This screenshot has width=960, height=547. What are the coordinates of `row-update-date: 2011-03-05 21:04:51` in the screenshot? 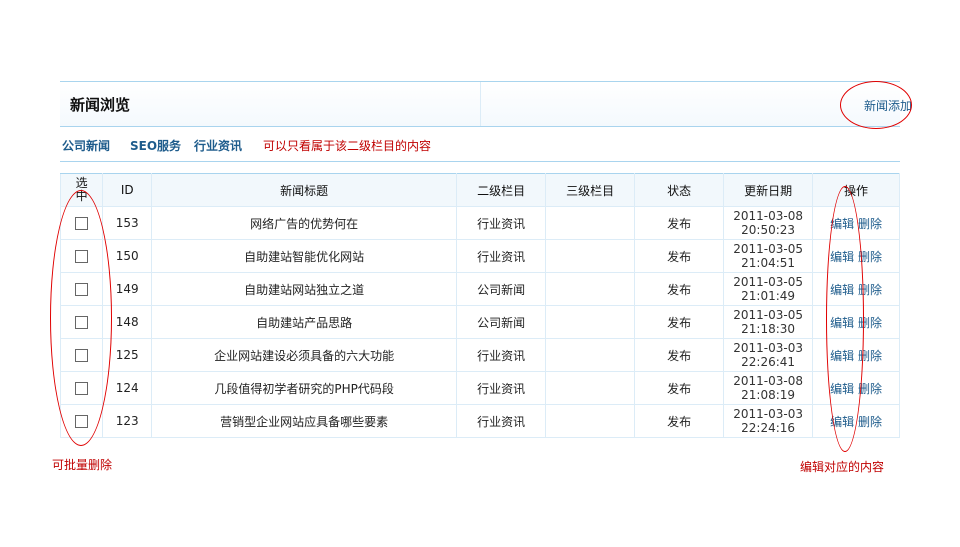 It's located at (768, 256).